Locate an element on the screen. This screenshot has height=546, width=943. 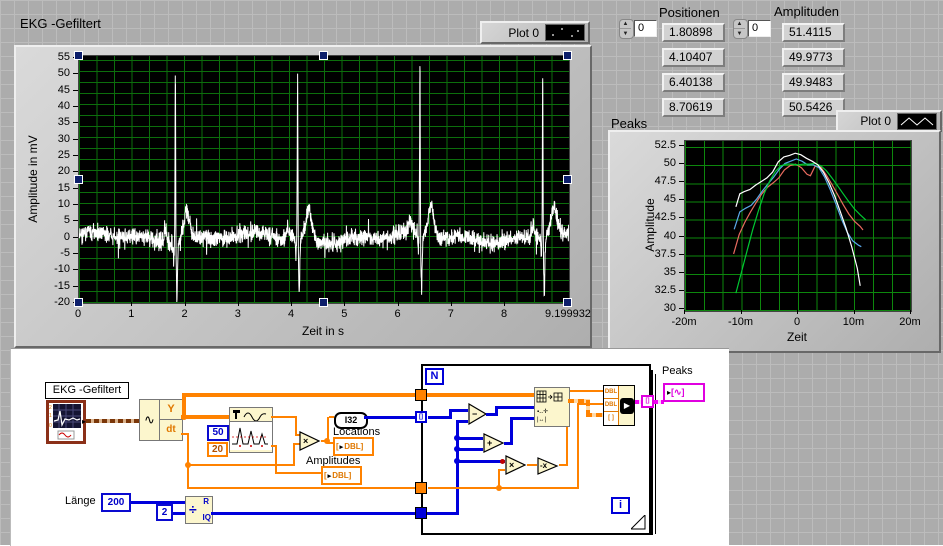
int-wire is located at coordinates (316, 513).